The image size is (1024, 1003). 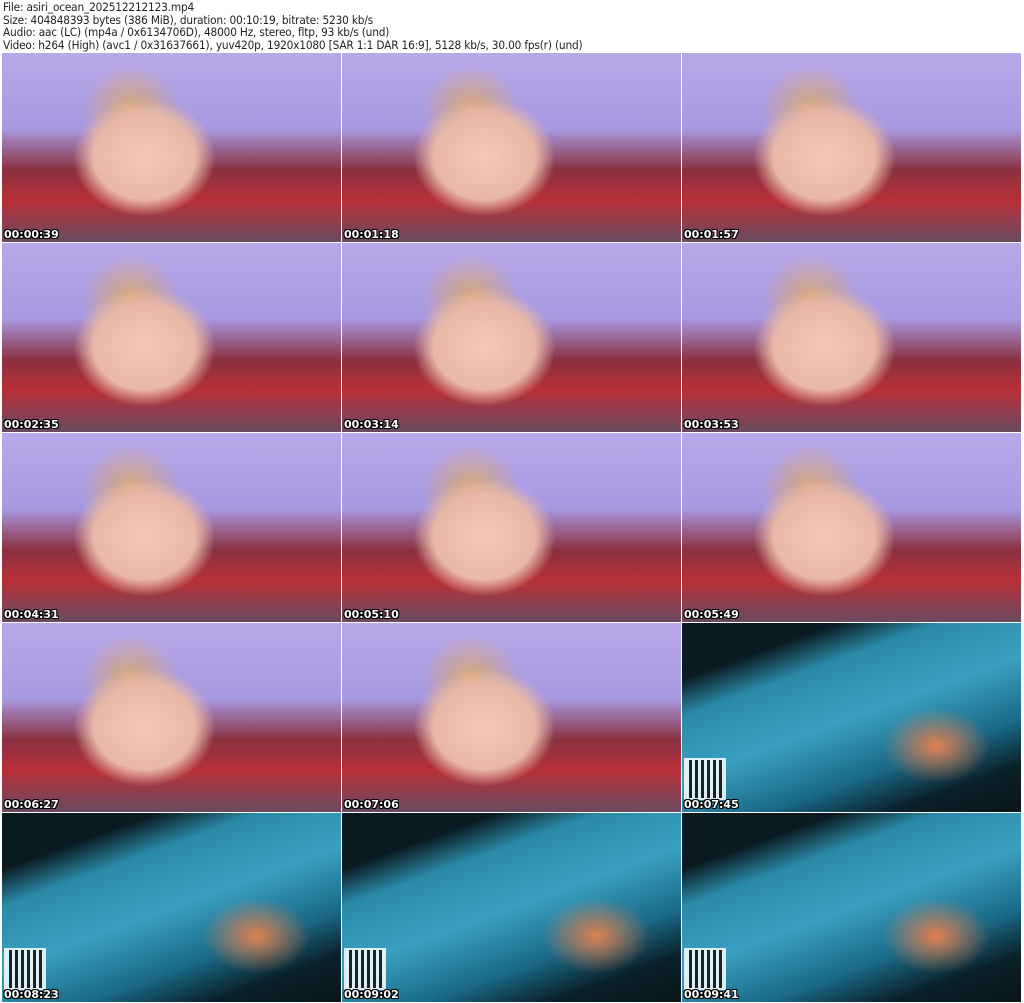 I want to click on timestamp-label: 00:08:23, so click(x=31, y=994).